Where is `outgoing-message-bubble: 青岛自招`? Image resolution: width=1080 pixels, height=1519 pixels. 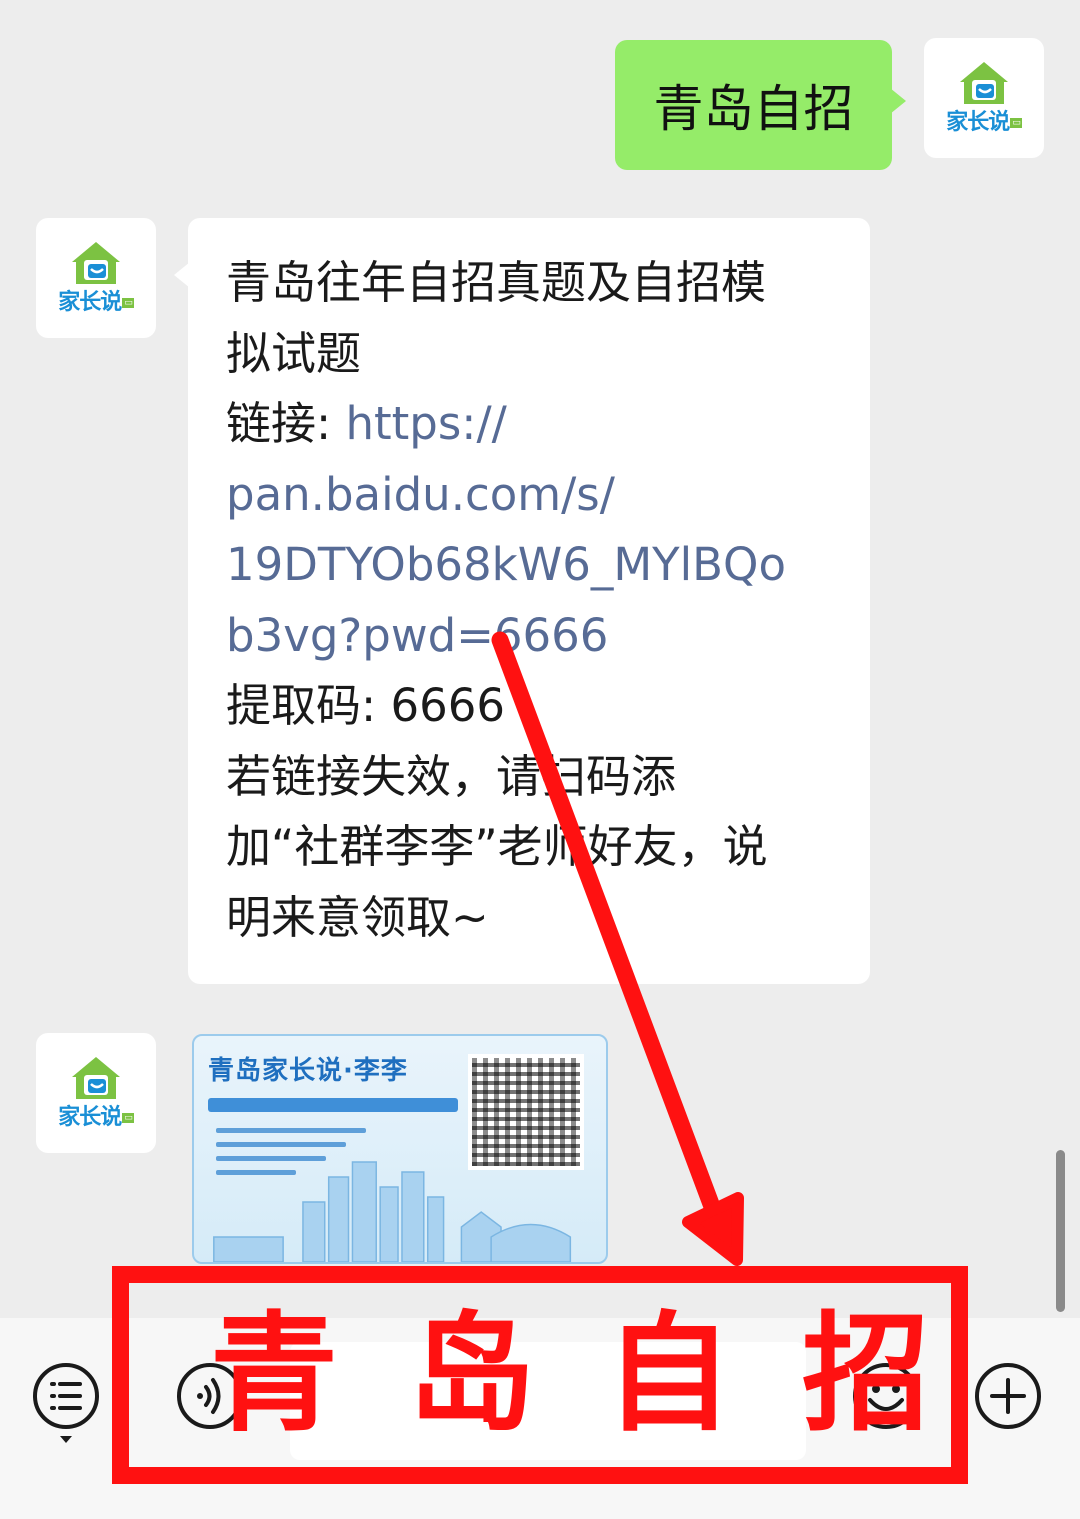
outgoing-message-bubble: 青岛自招 is located at coordinates (760, 105).